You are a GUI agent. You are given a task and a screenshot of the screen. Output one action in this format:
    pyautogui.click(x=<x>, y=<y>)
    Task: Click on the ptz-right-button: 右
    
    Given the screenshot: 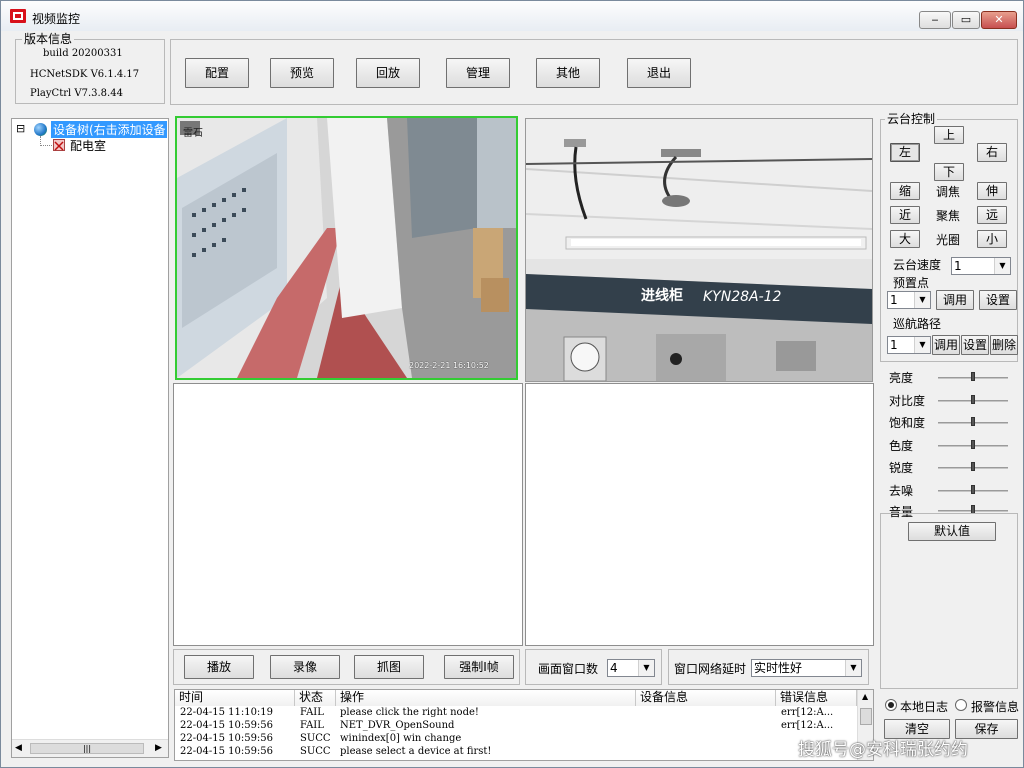 What is the action you would take?
    pyautogui.click(x=992, y=152)
    